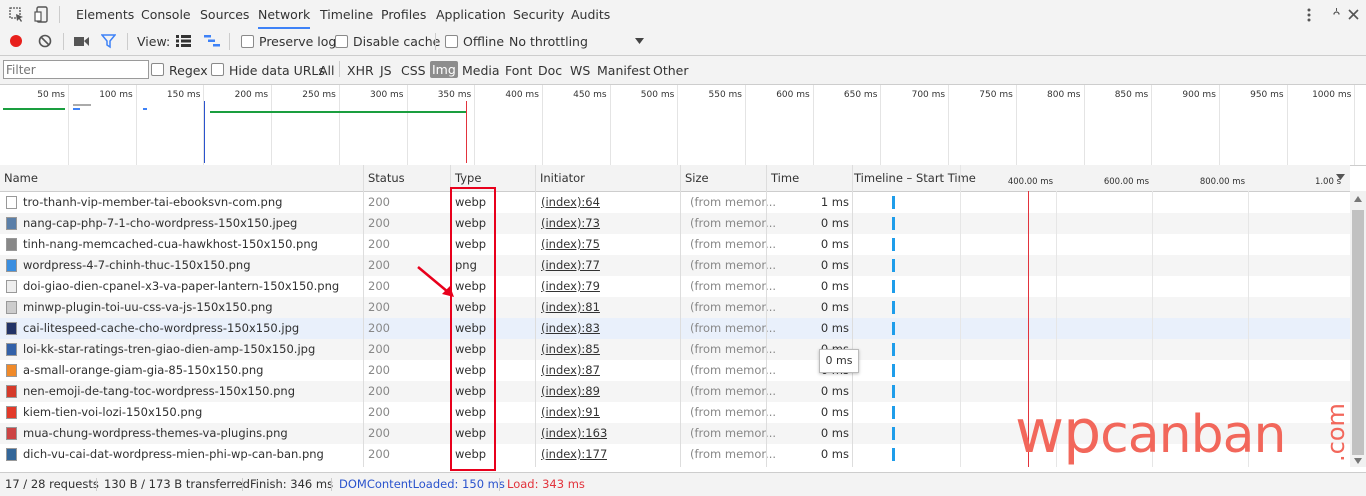  What do you see at coordinates (76, 69) in the screenshot?
I see `filter-input` at bounding box center [76, 69].